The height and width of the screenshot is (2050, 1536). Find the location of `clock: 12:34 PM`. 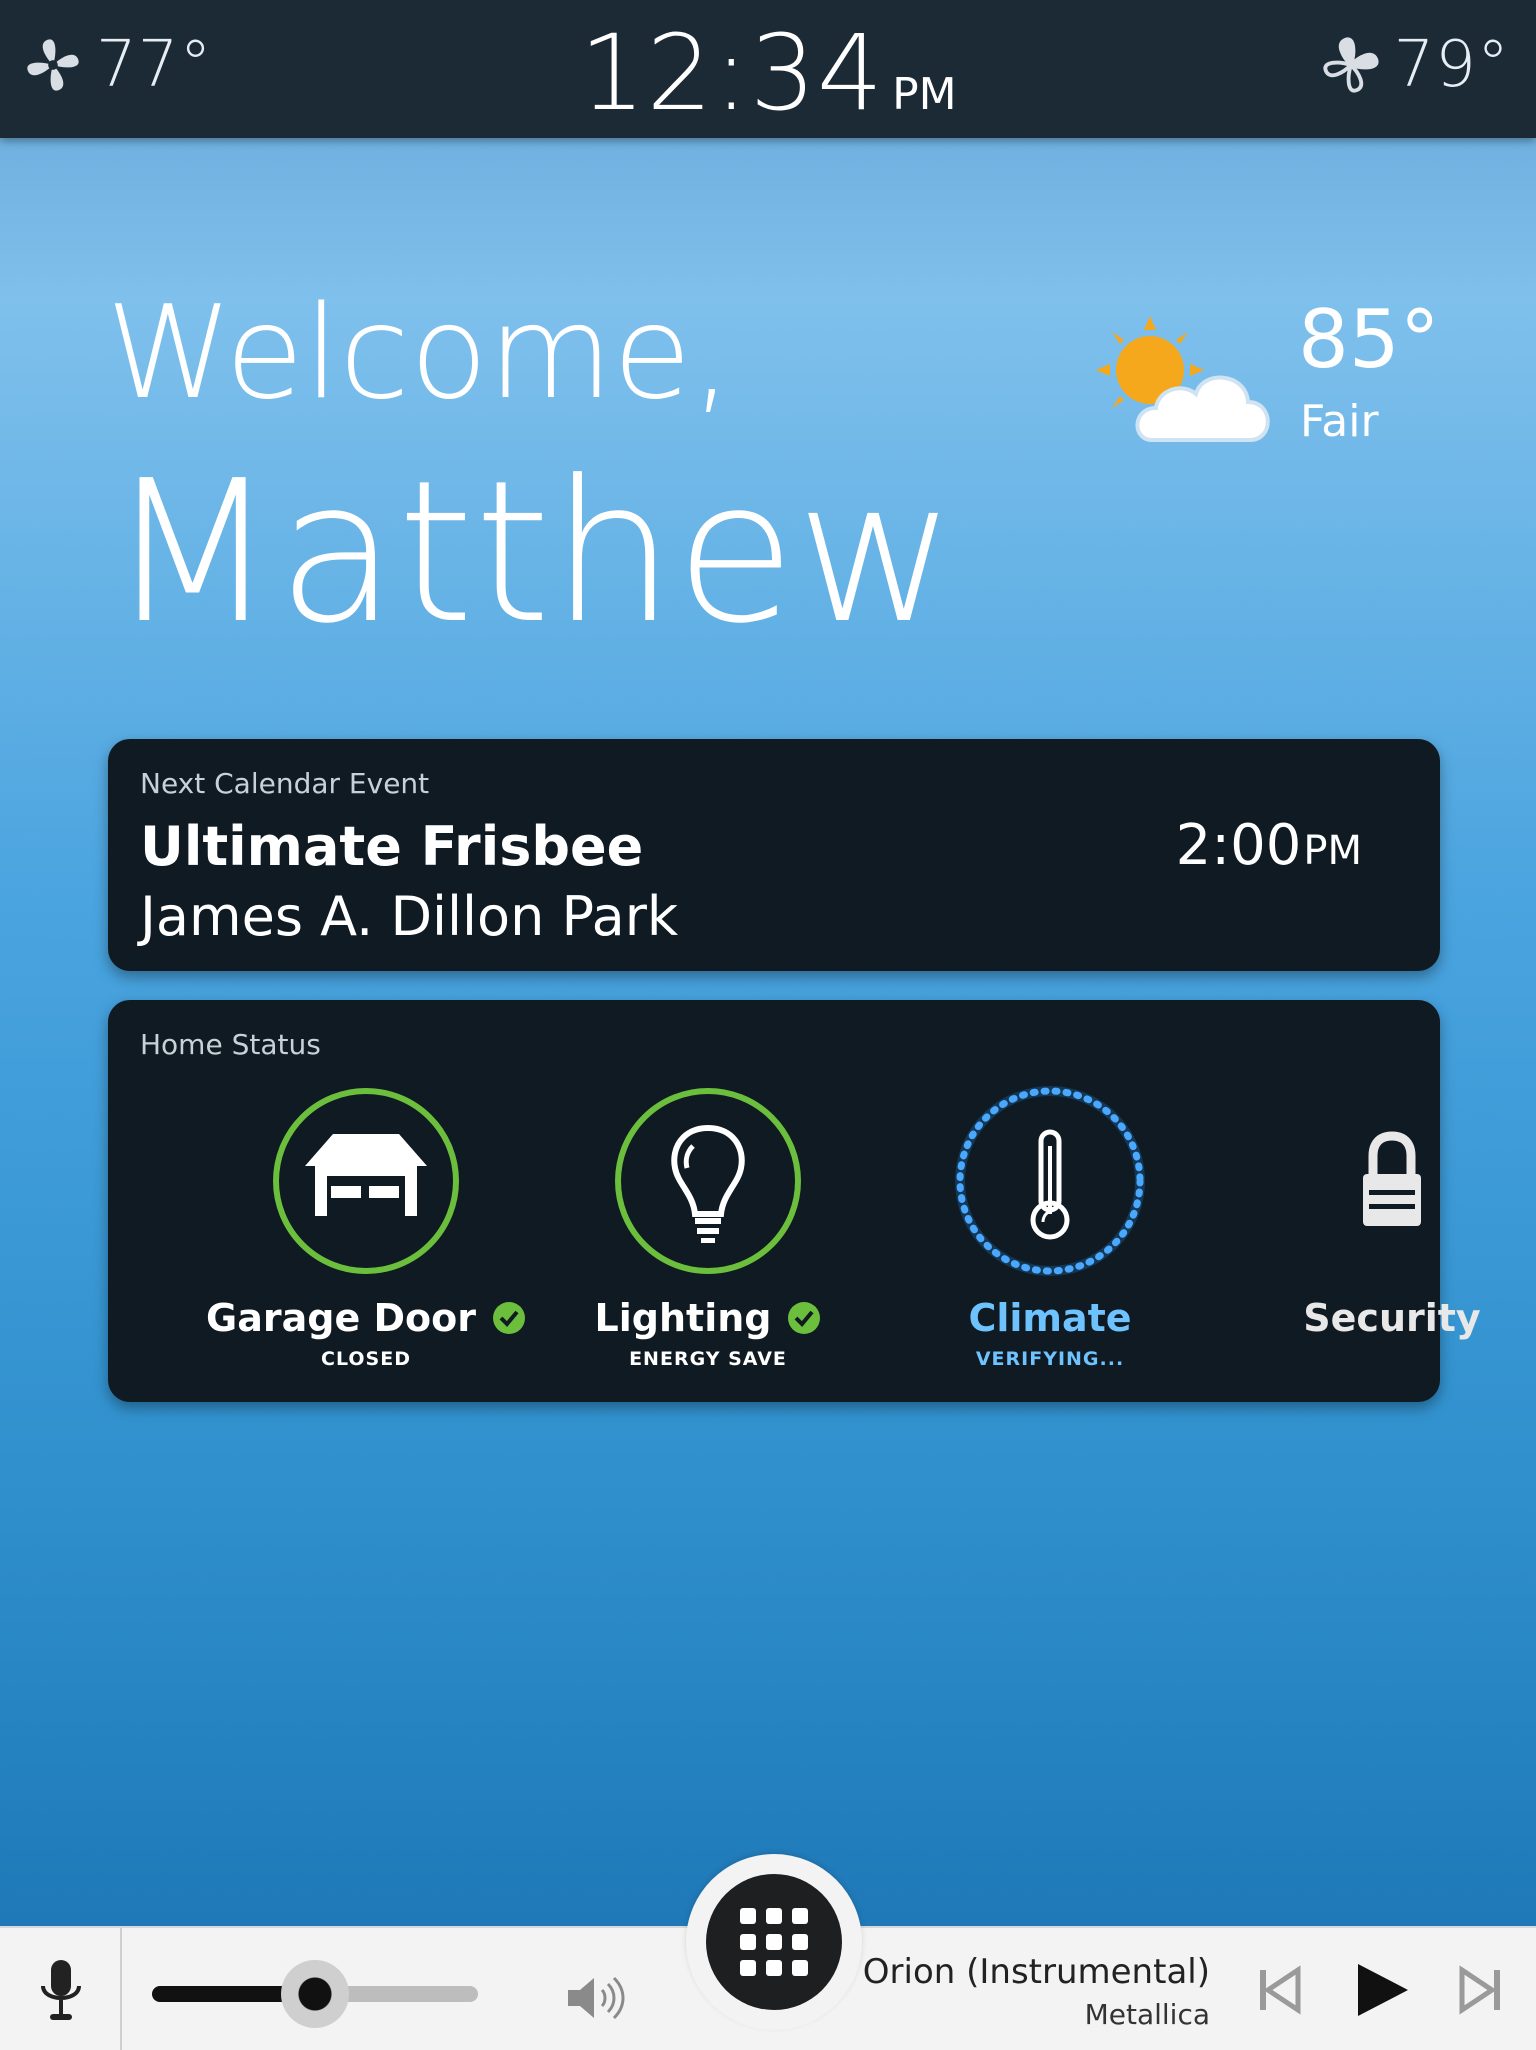

clock: 12:34 PM is located at coordinates (768, 73).